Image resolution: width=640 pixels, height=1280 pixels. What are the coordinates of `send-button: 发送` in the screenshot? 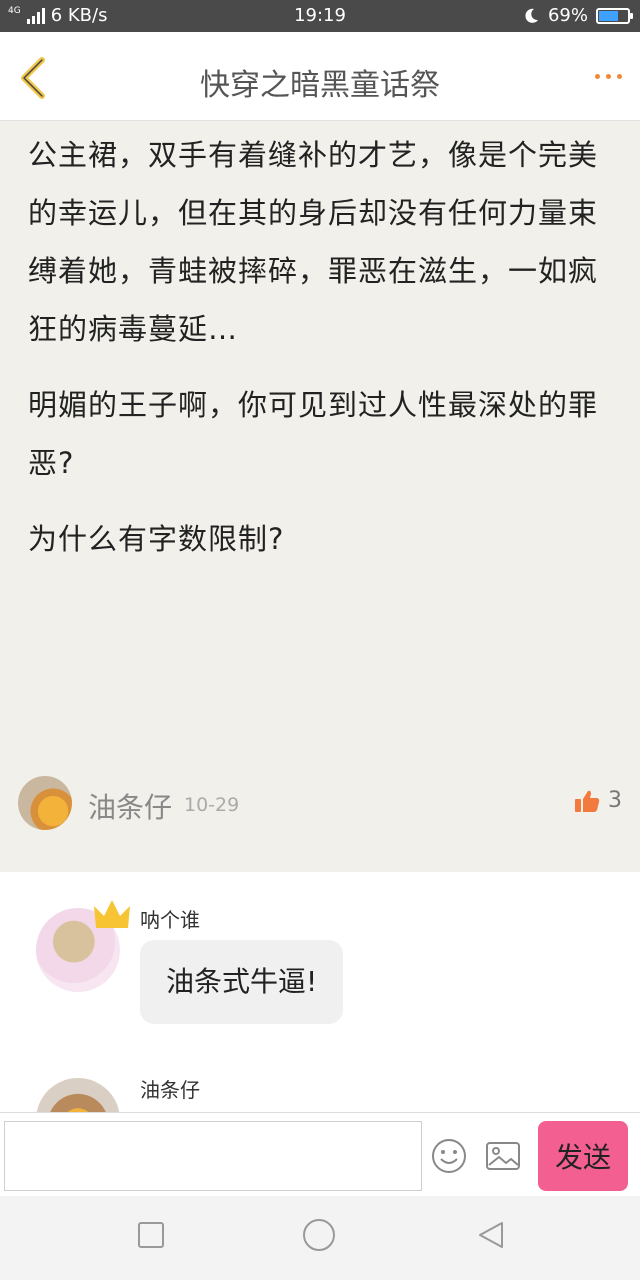 It's located at (583, 1156).